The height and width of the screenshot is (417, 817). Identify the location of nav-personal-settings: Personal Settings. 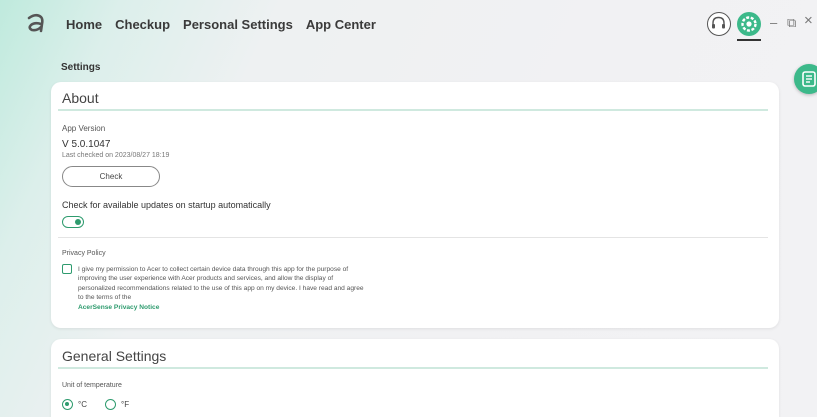
(238, 24).